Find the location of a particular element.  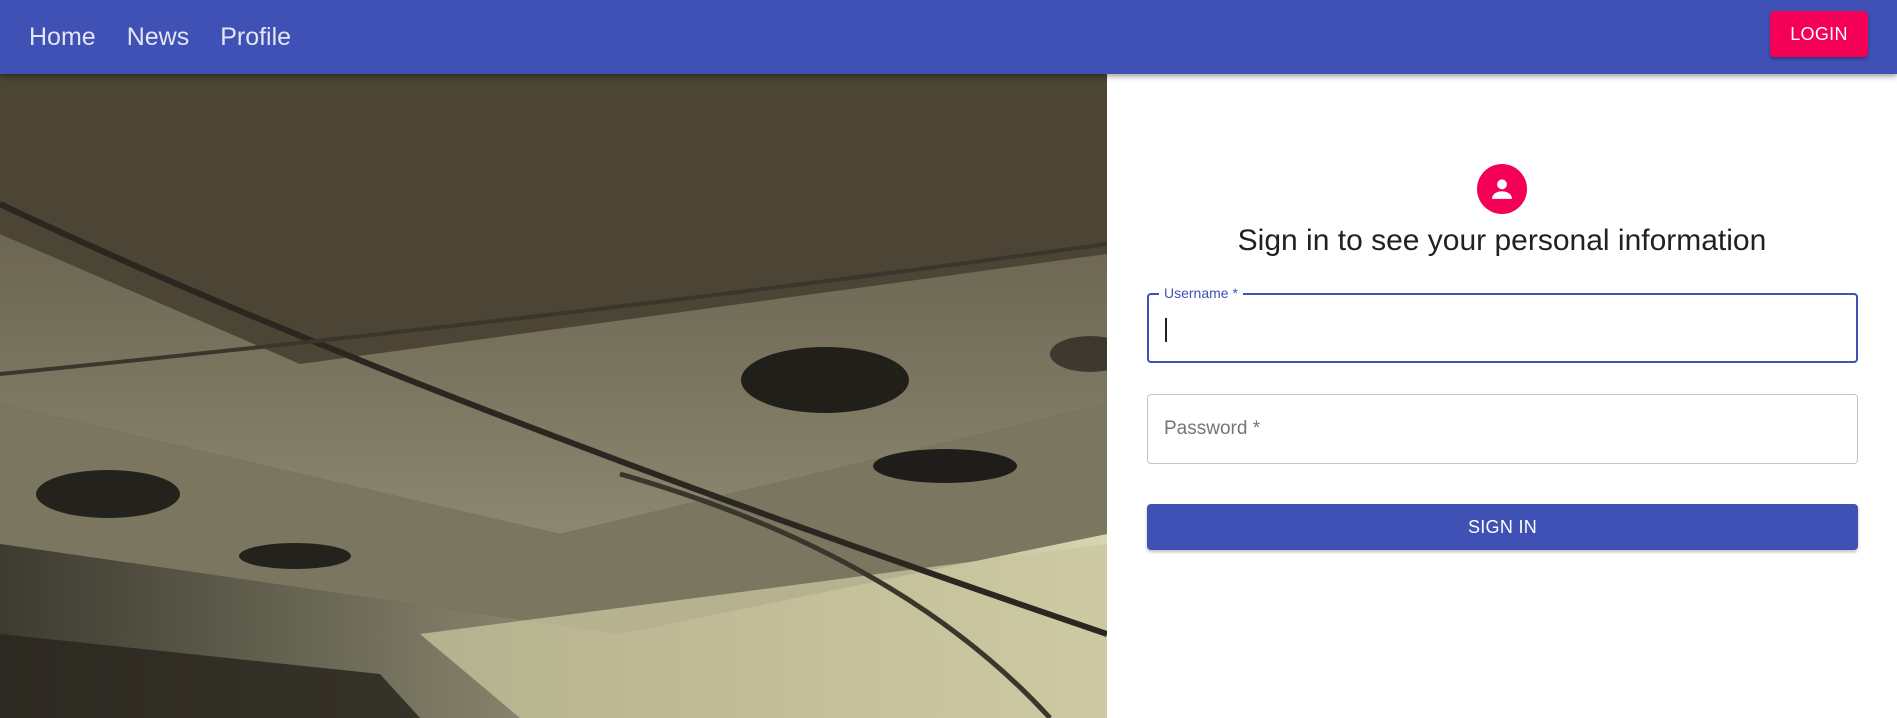

nav-link-home: Home is located at coordinates (62, 37).